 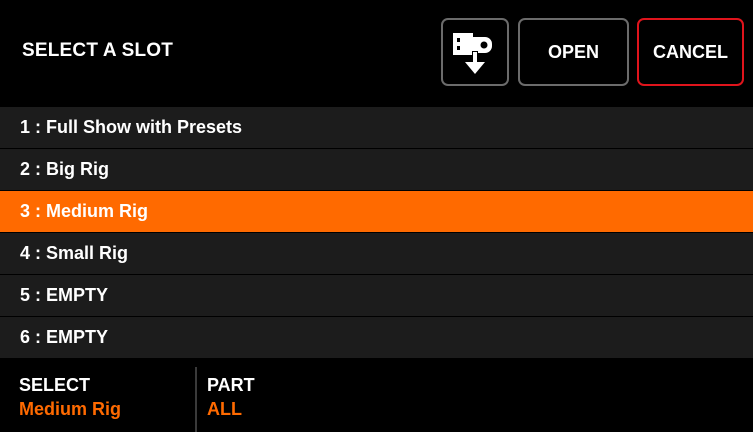 What do you see at coordinates (64, 169) in the screenshot?
I see `slot-label: 2 : Big Rig` at bounding box center [64, 169].